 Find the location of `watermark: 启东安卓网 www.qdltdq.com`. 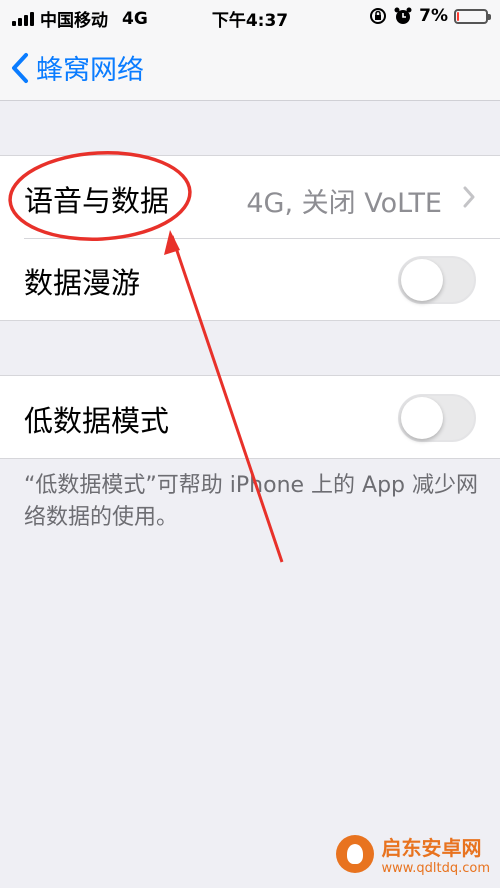

watermark: 启东安卓网 www.qdltdq.com is located at coordinates (412, 854).